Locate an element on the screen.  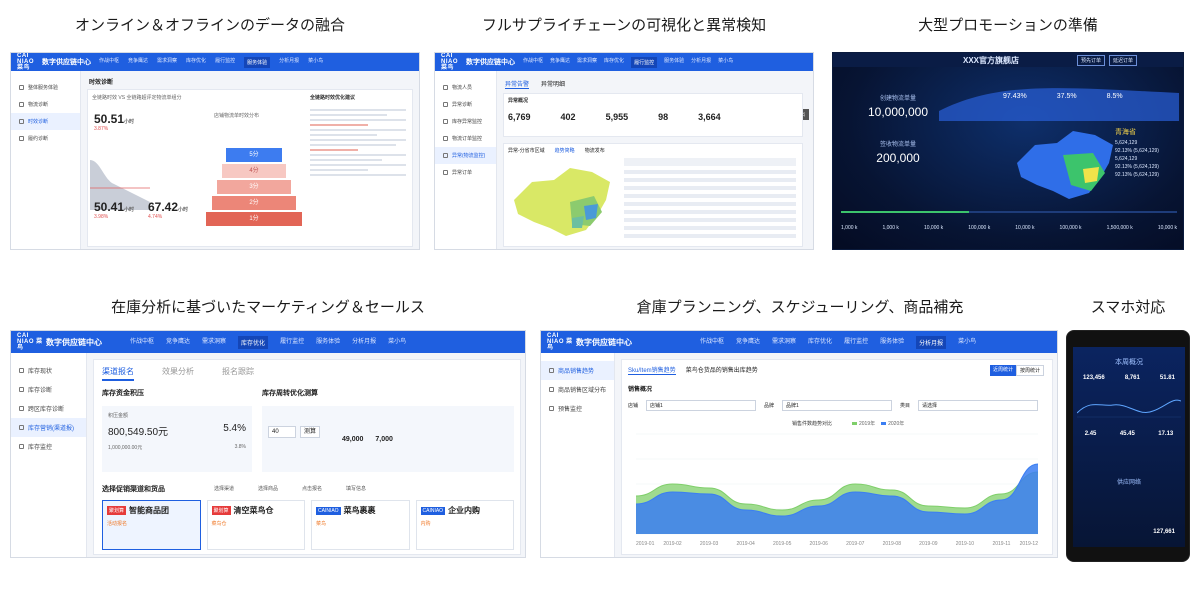
channel-card: CAINIAO 菜鸟裹裹 菜鸟 is located at coordinates (360, 525).